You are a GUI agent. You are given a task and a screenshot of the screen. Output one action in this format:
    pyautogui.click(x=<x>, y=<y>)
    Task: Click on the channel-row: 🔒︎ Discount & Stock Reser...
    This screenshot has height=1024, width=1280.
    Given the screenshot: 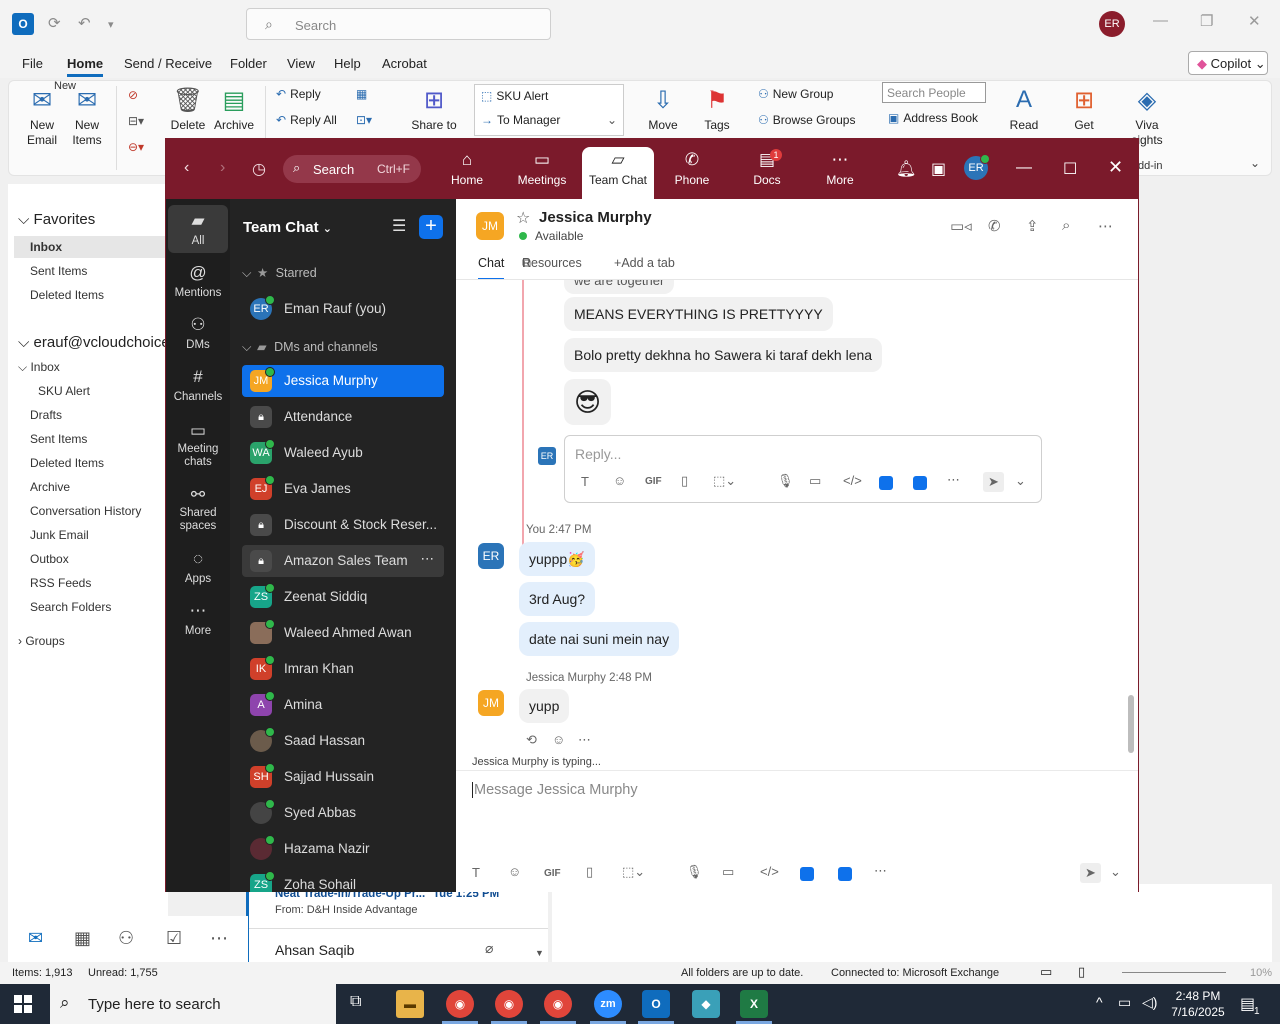 What is the action you would take?
    pyautogui.click(x=343, y=525)
    